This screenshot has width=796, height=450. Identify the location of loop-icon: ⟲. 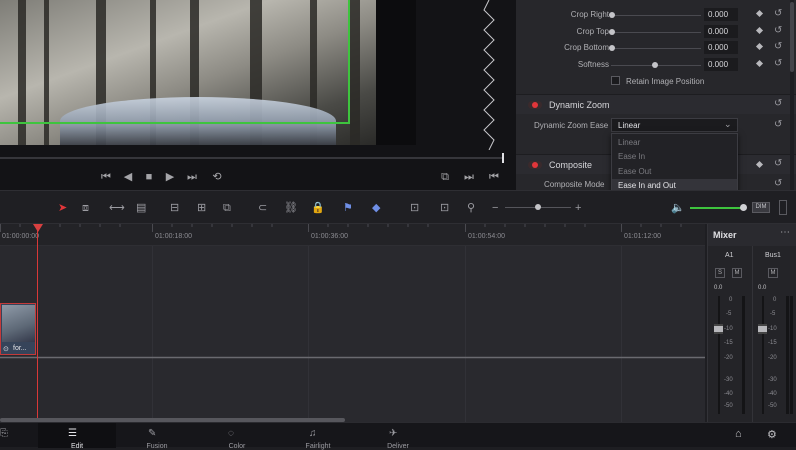
(217, 177).